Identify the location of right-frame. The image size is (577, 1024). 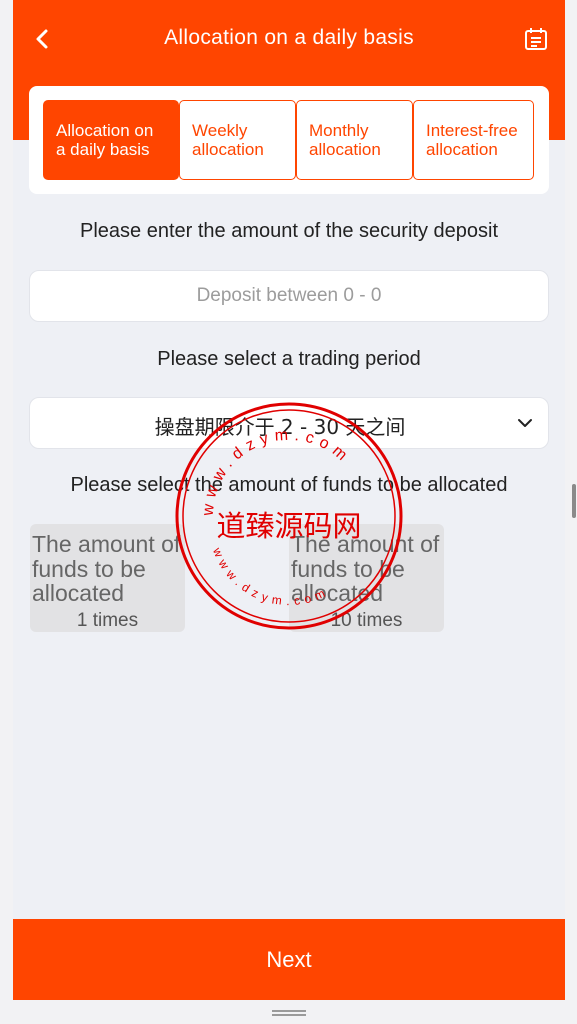
(571, 512).